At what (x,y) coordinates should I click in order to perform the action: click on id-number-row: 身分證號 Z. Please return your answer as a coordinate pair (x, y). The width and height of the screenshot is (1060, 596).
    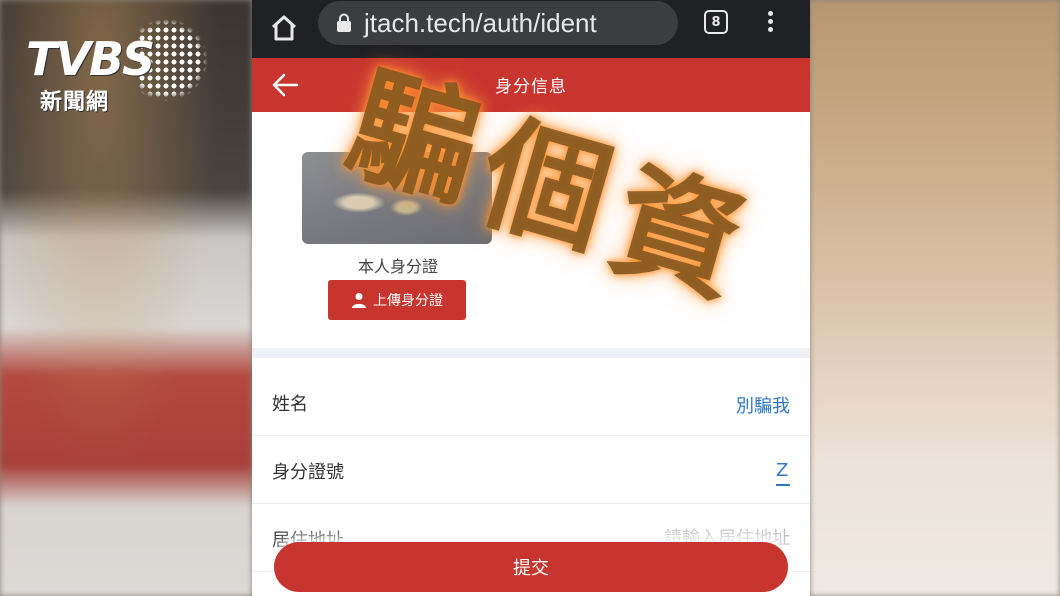
    Looking at the image, I should click on (531, 470).